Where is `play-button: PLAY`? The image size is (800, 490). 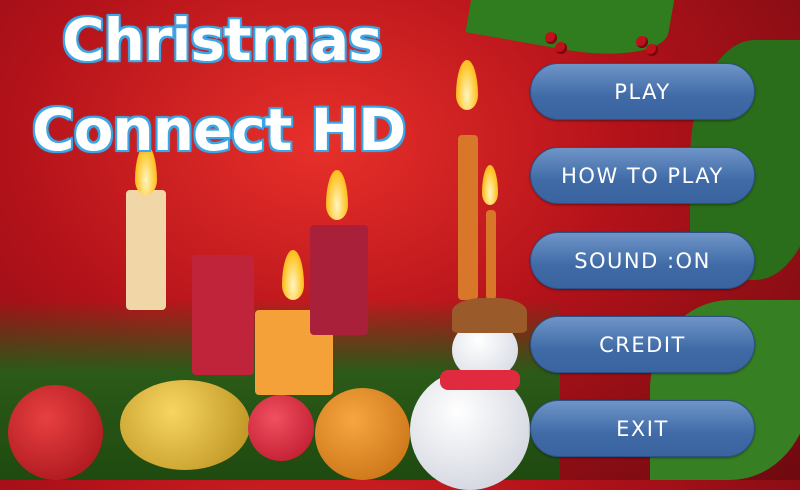
play-button: PLAY is located at coordinates (642, 91).